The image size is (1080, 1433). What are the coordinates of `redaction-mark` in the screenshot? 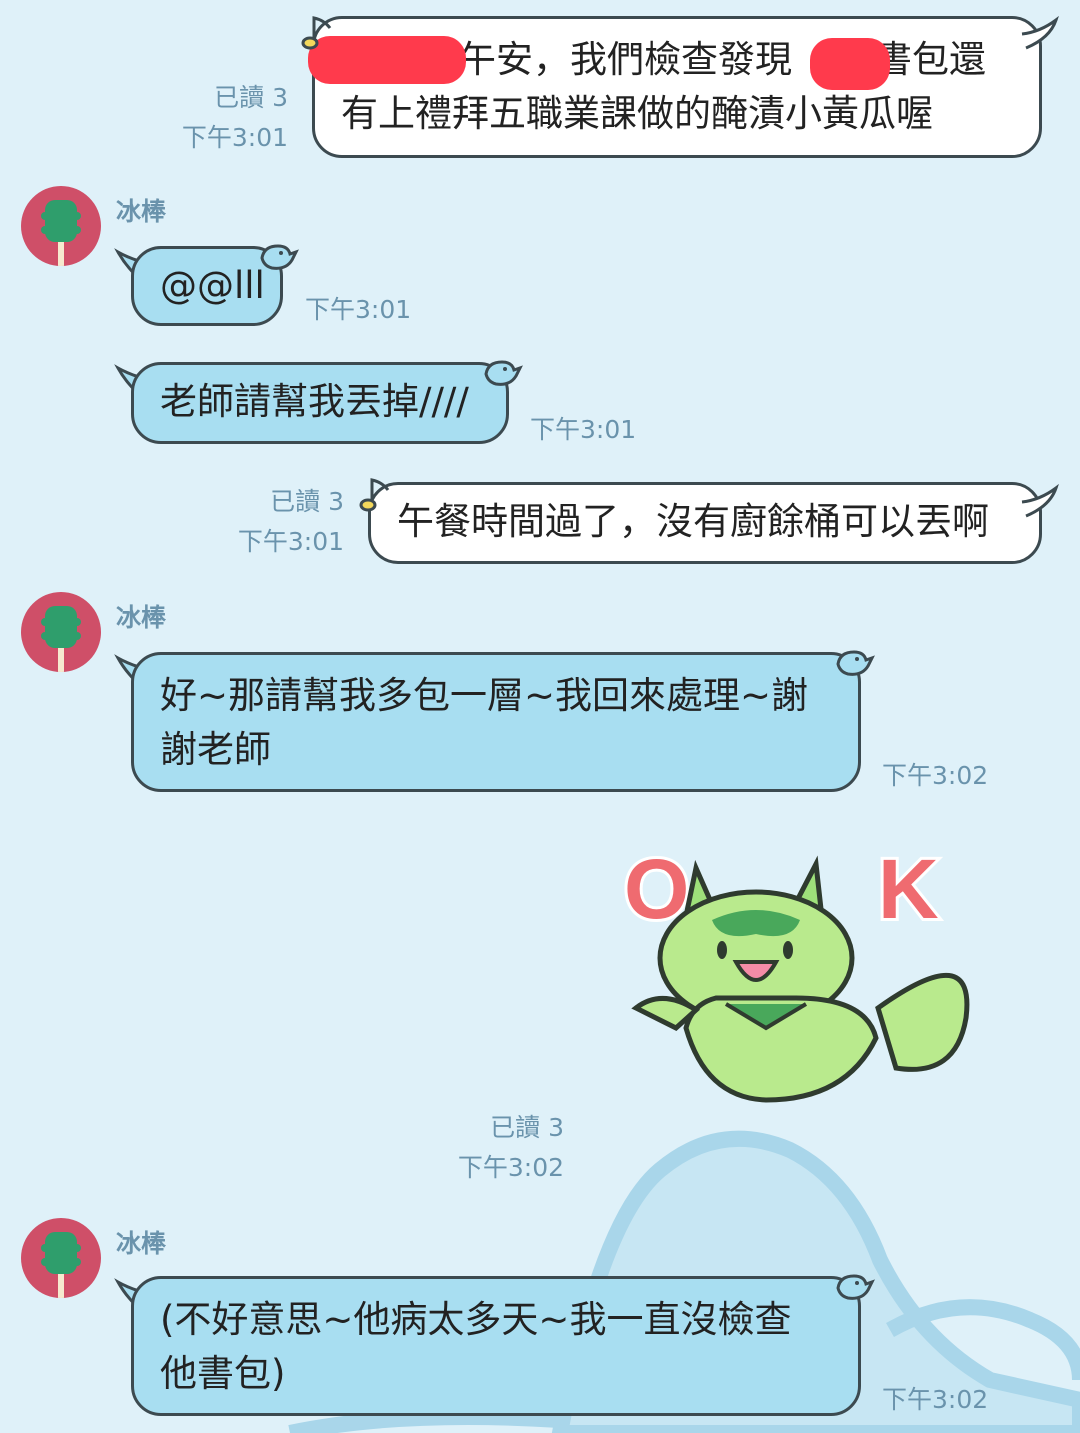 It's located at (850, 64).